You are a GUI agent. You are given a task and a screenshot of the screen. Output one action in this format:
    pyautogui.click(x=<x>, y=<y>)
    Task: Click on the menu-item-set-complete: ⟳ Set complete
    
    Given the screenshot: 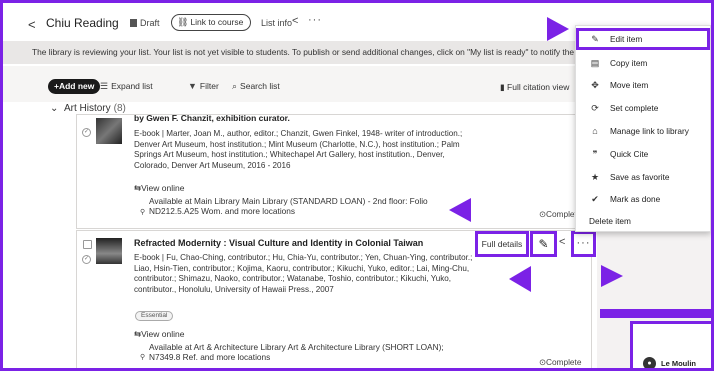 What is the action you would take?
    pyautogui.click(x=643, y=108)
    